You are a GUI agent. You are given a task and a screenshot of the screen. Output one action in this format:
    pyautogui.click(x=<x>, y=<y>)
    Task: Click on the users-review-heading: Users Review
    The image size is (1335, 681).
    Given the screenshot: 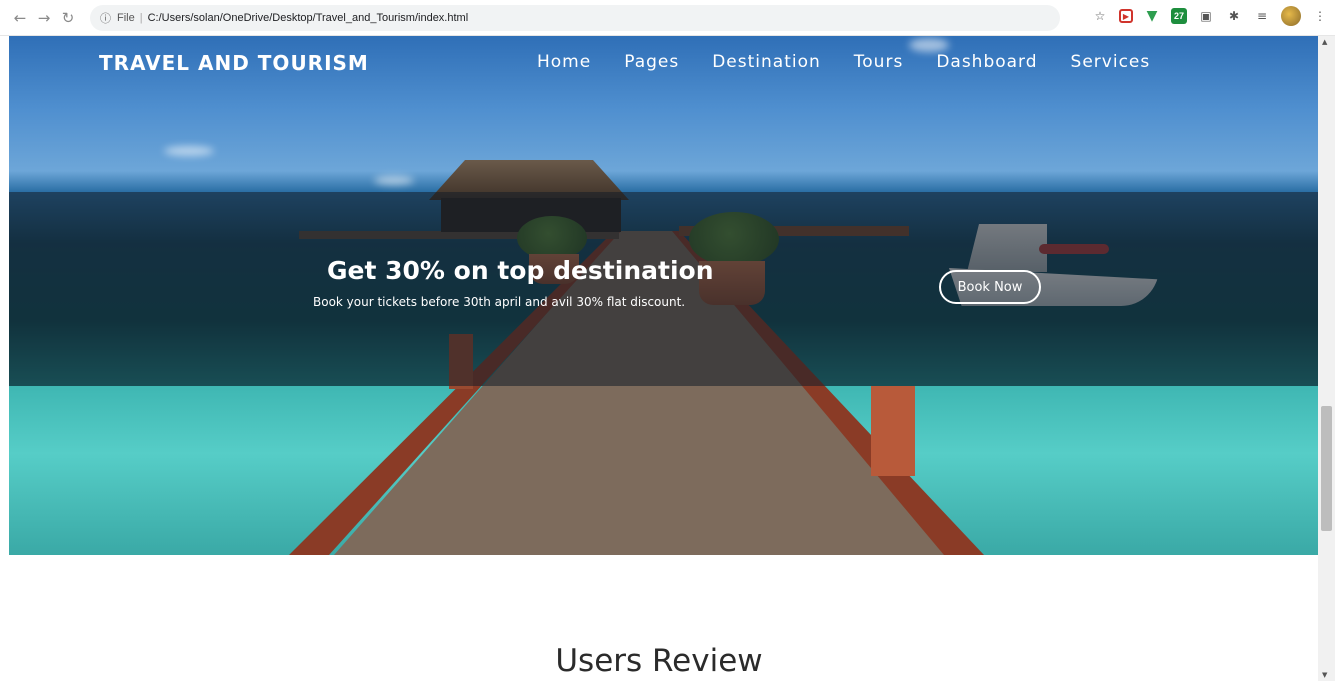 What is the action you would take?
    pyautogui.click(x=659, y=661)
    